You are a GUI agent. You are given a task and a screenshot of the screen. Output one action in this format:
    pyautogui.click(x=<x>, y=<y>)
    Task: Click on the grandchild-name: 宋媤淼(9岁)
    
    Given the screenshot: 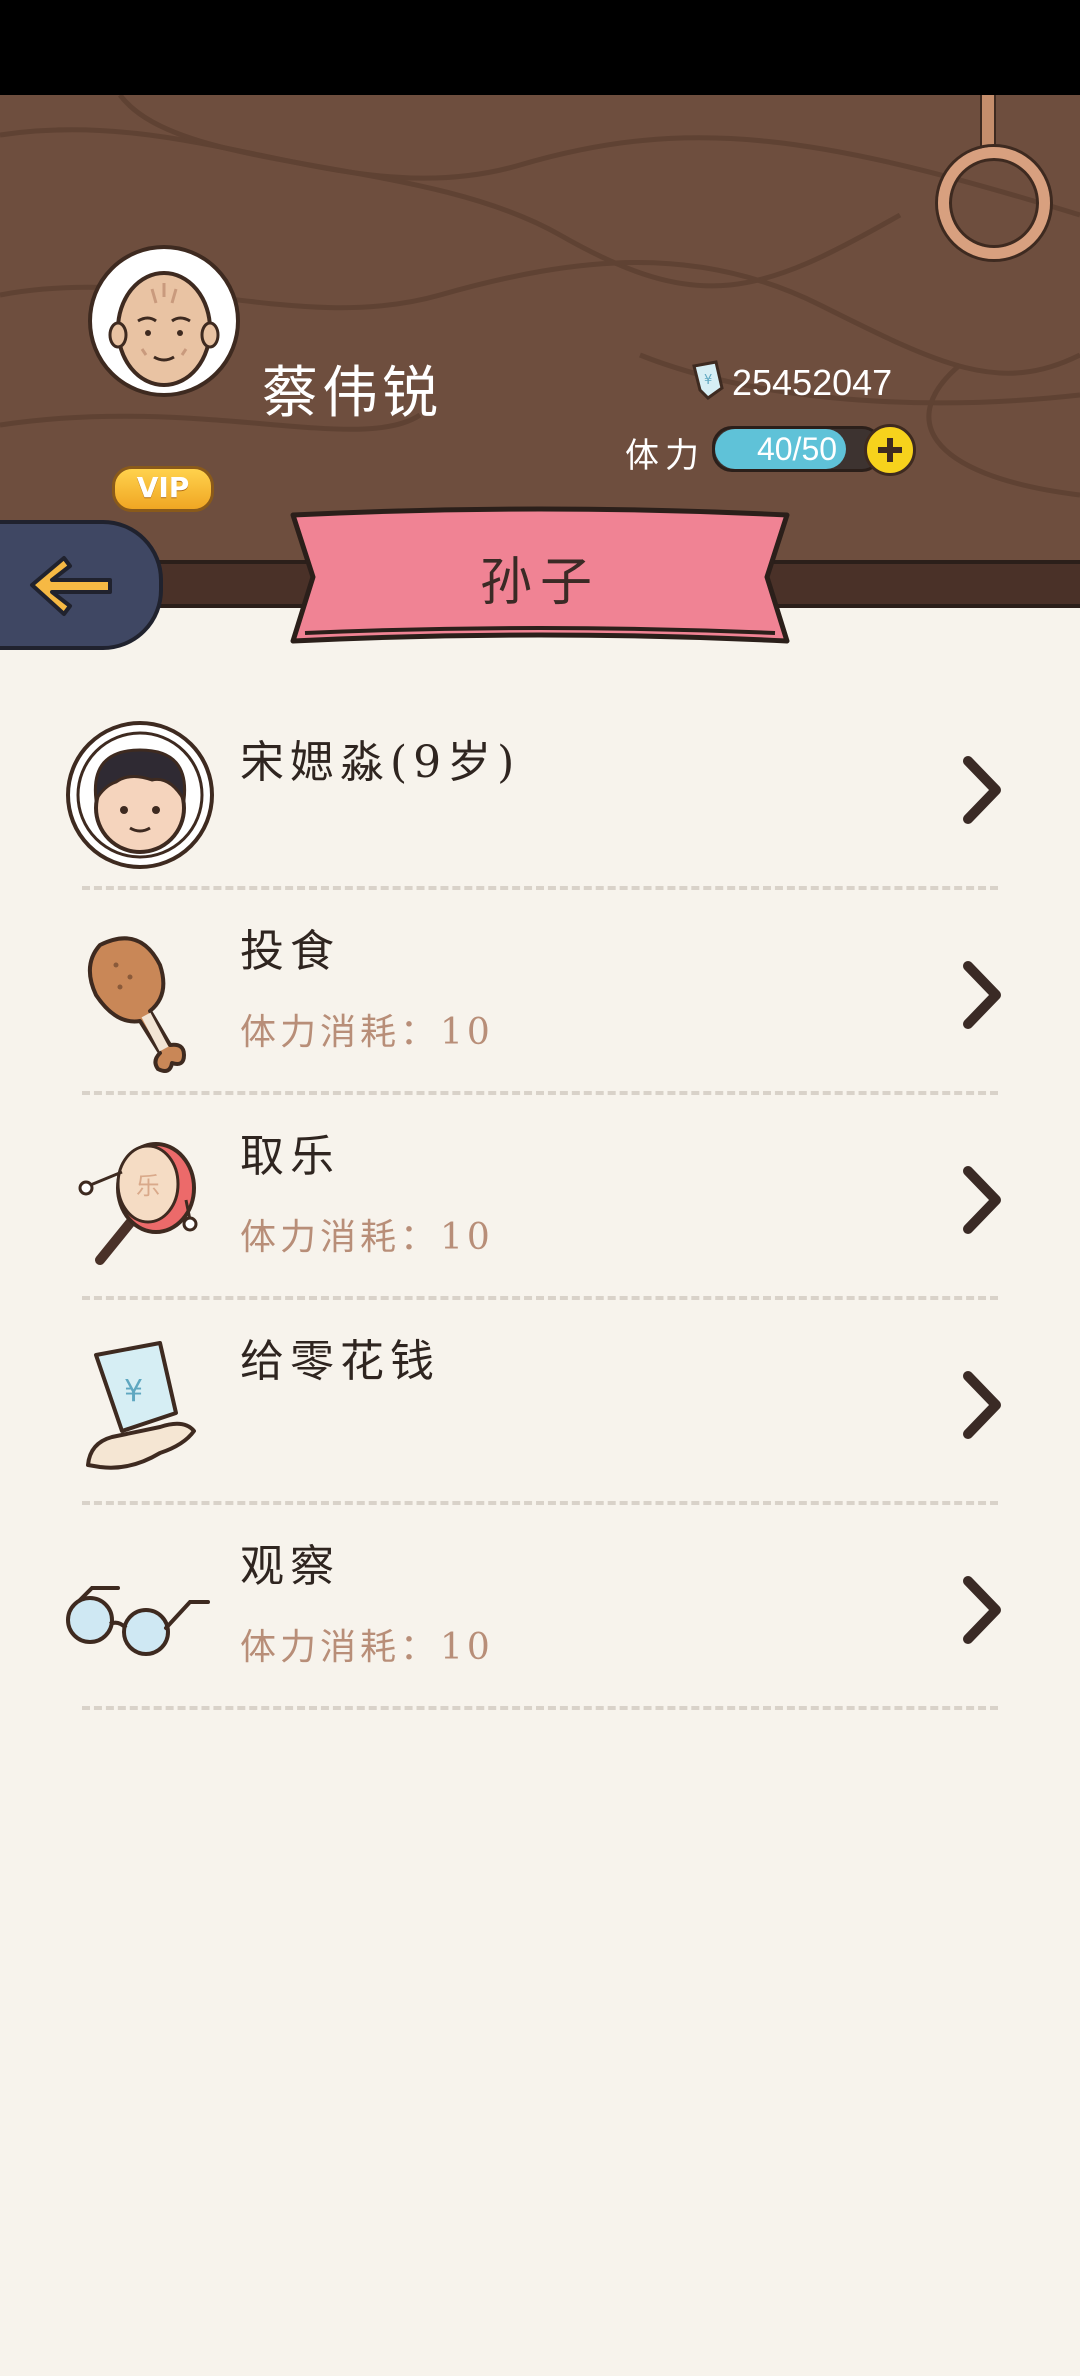 What is the action you would take?
    pyautogui.click(x=380, y=762)
    